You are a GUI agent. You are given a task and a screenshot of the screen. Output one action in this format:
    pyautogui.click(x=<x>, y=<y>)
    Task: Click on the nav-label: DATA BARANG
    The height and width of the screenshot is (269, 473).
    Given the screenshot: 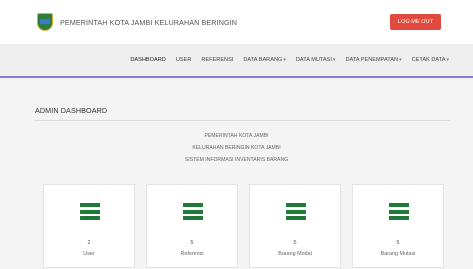 What is the action you would take?
    pyautogui.click(x=263, y=60)
    